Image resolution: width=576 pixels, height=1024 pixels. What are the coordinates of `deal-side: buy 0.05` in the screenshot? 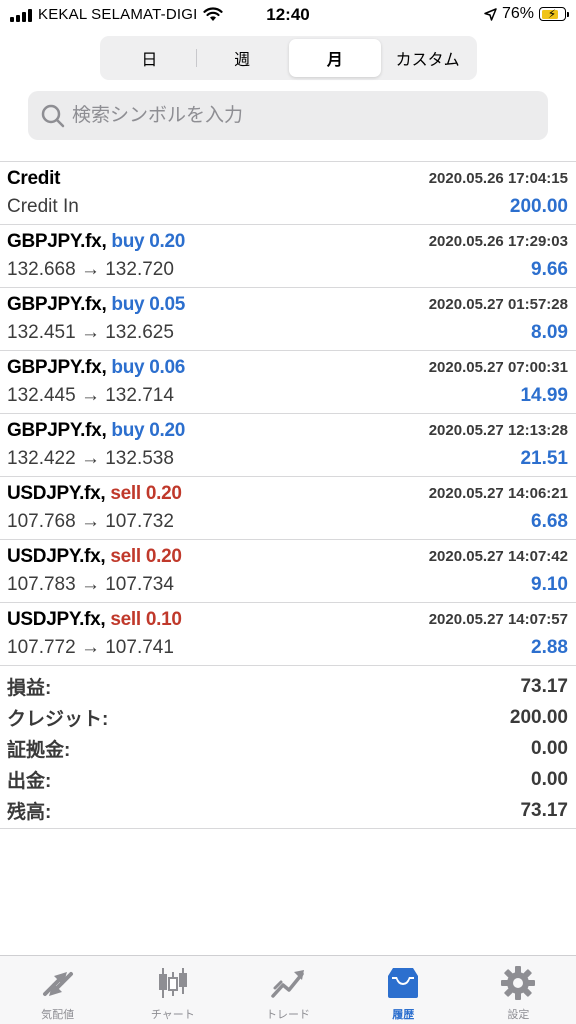 It's located at (148, 304).